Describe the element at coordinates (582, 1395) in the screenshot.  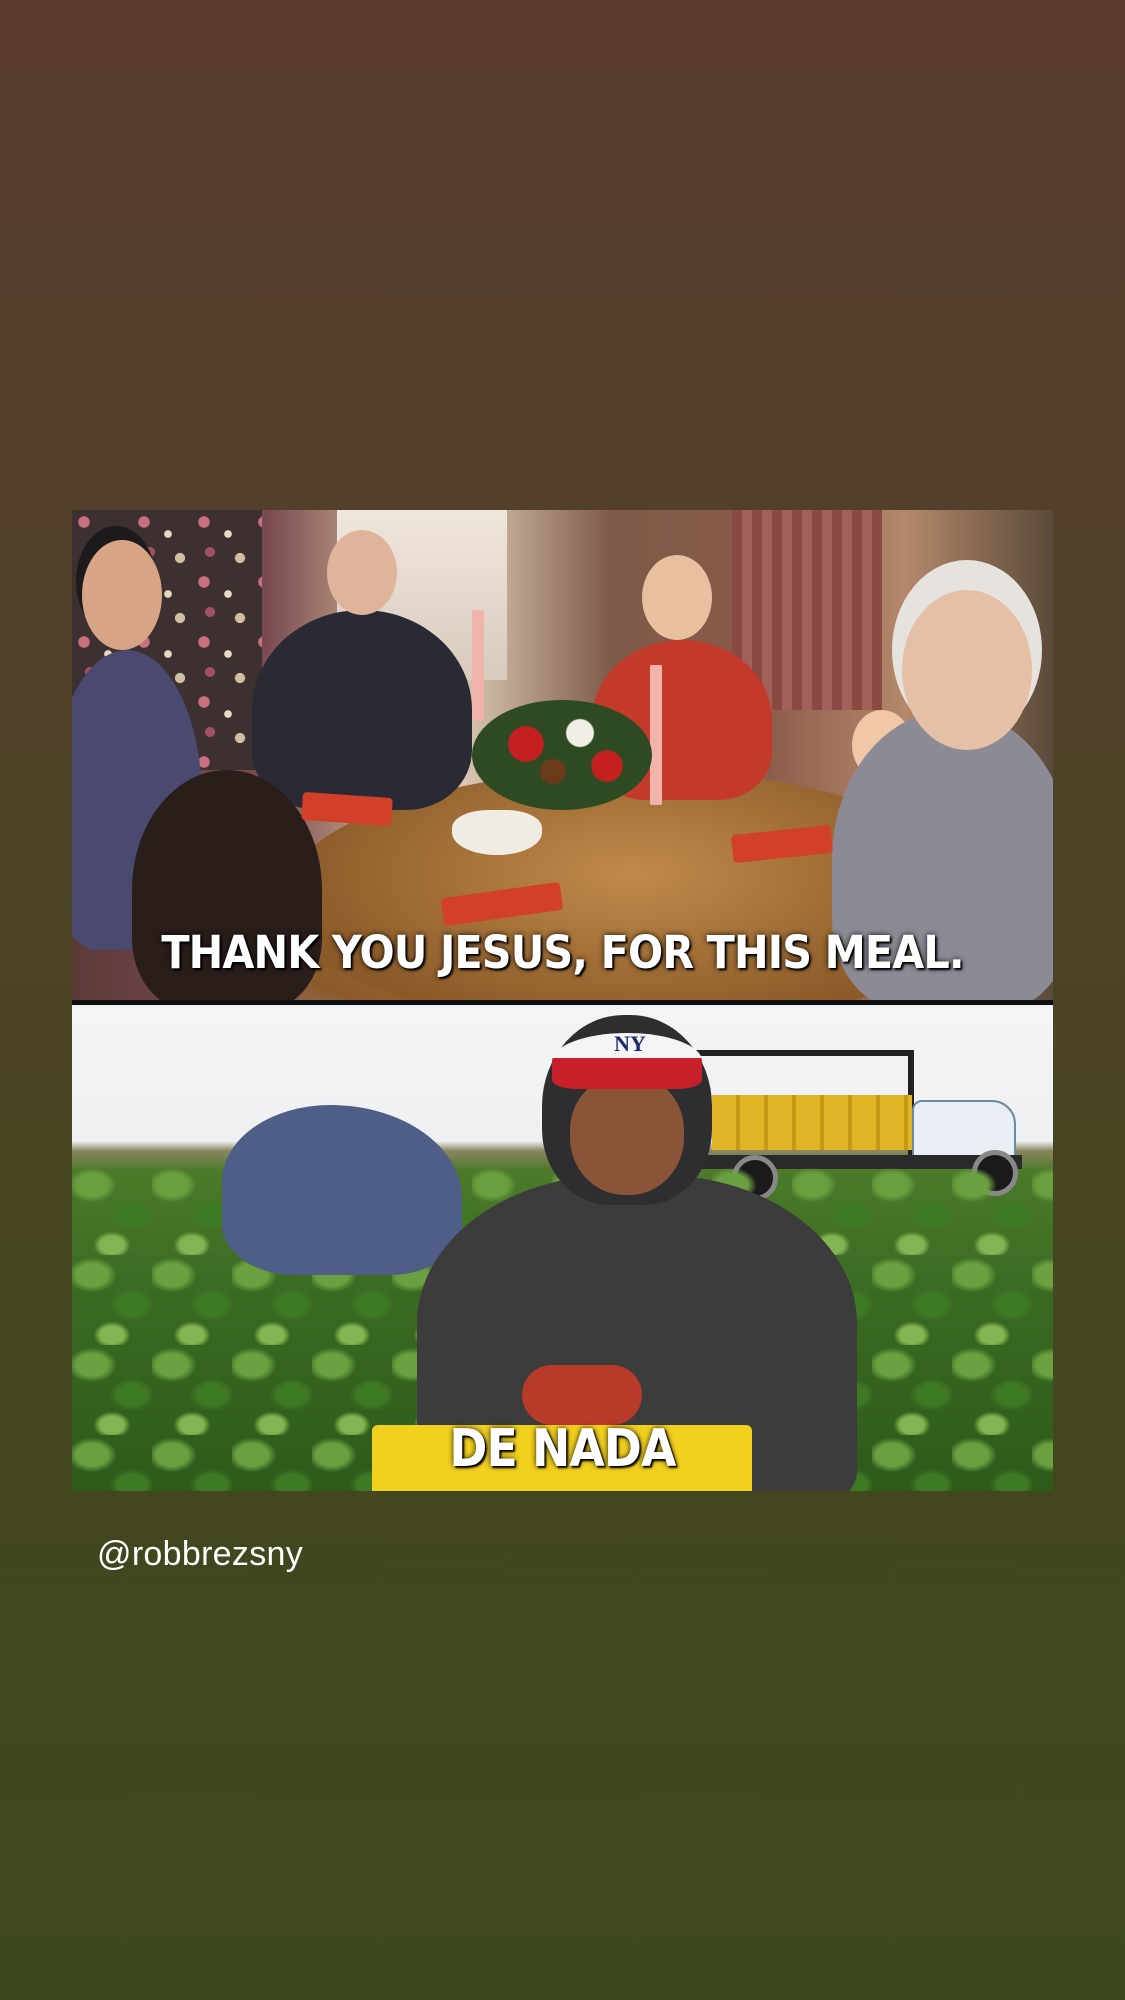
I see `red-glove` at that location.